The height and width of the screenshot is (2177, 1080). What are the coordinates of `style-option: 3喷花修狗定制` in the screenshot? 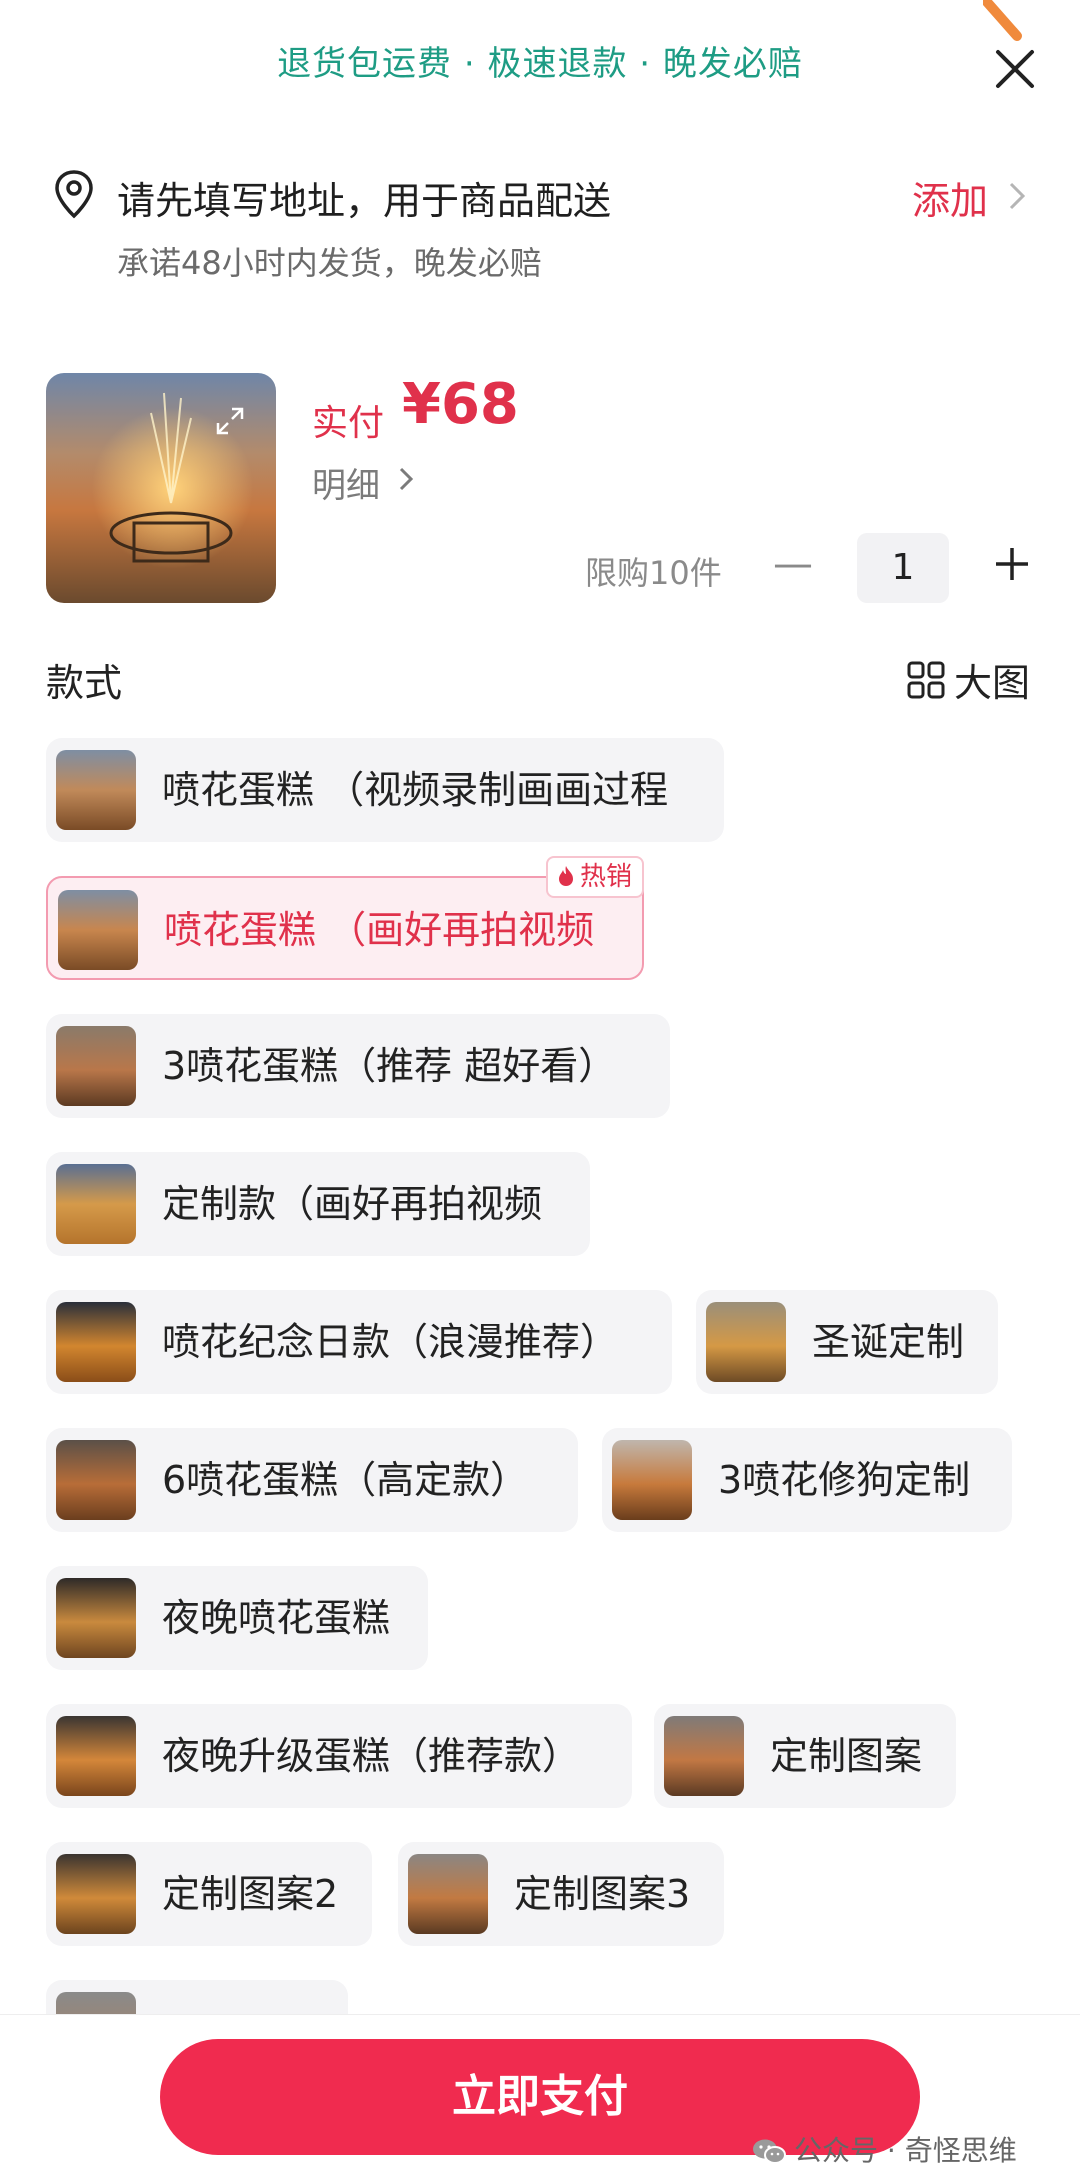 It's located at (807, 1480).